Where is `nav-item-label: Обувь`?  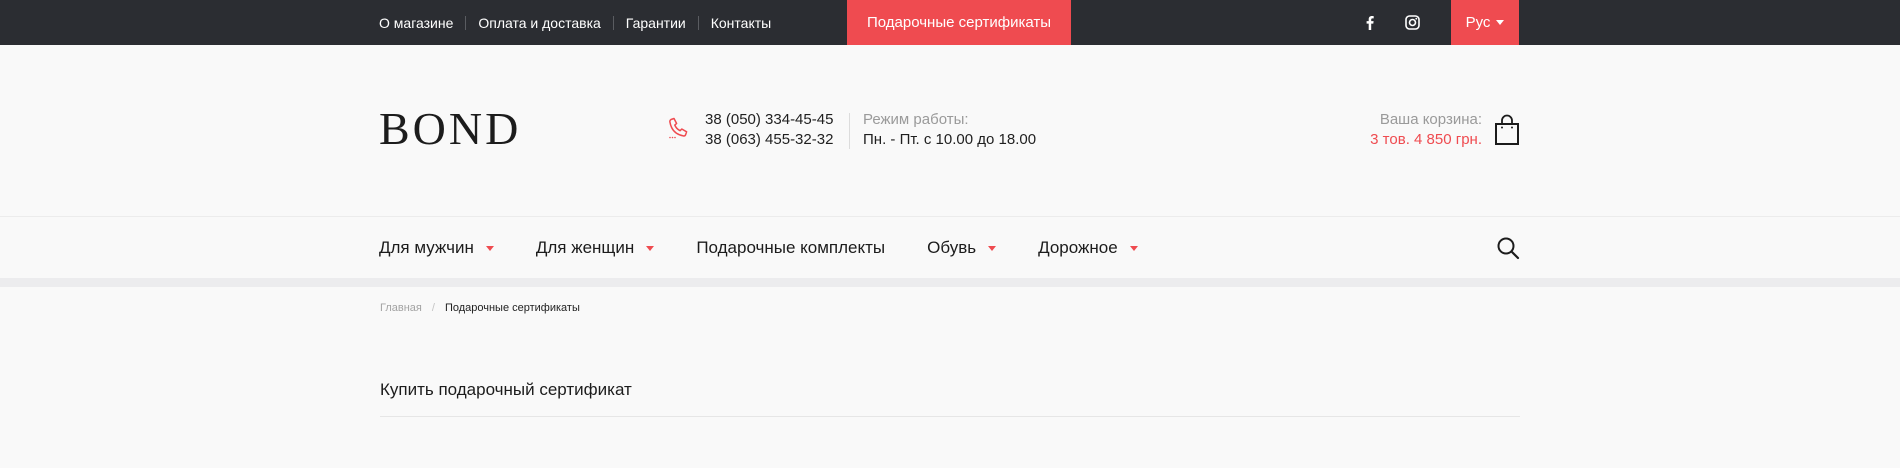 nav-item-label: Обувь is located at coordinates (952, 247).